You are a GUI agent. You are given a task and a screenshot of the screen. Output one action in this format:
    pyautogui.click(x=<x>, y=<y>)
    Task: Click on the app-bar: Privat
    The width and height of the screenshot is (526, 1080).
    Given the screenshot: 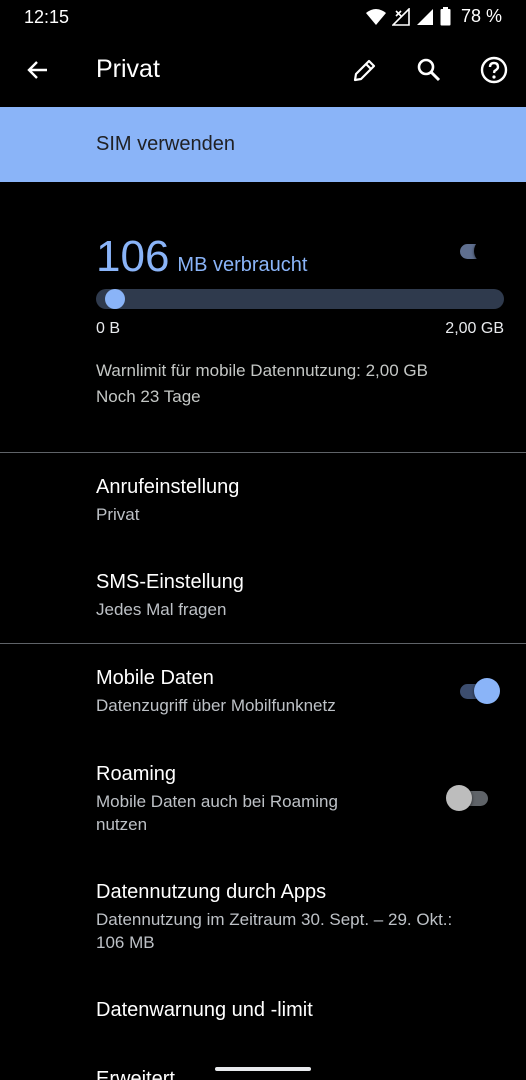 What is the action you would take?
    pyautogui.click(x=263, y=70)
    